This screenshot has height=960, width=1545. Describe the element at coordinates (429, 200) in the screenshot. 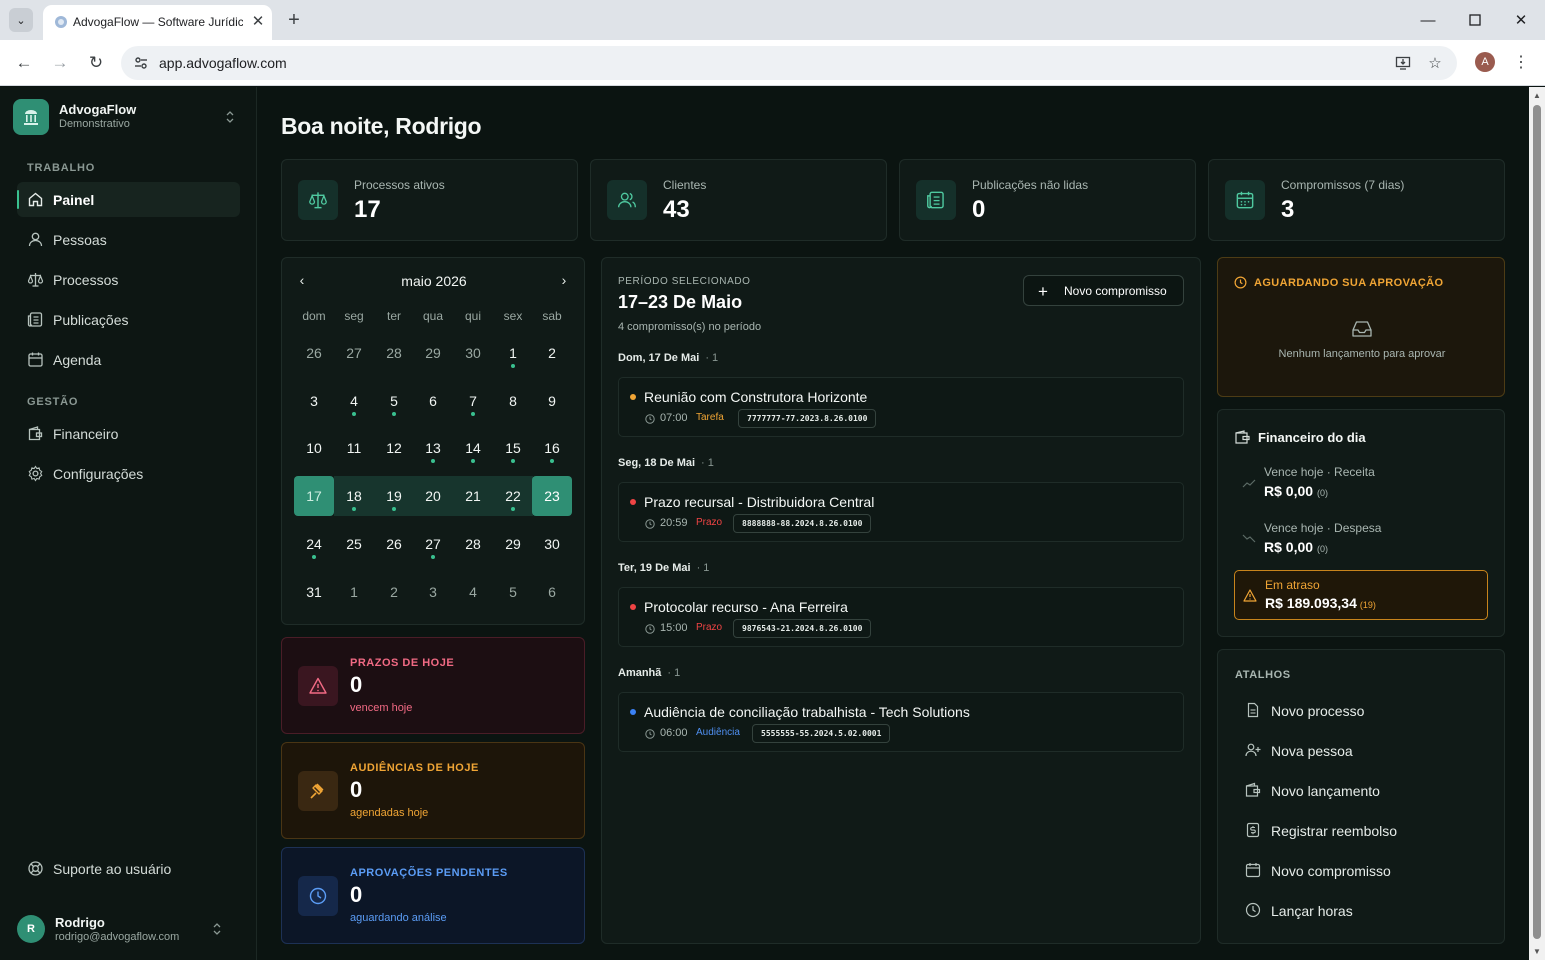

I see `stat-card-processos: Processos ativos 17` at that location.